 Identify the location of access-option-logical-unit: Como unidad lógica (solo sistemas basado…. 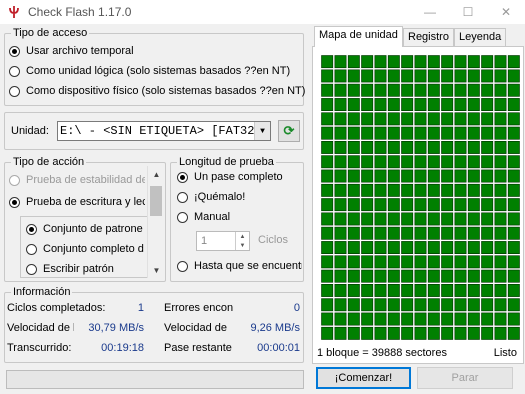
(149, 71).